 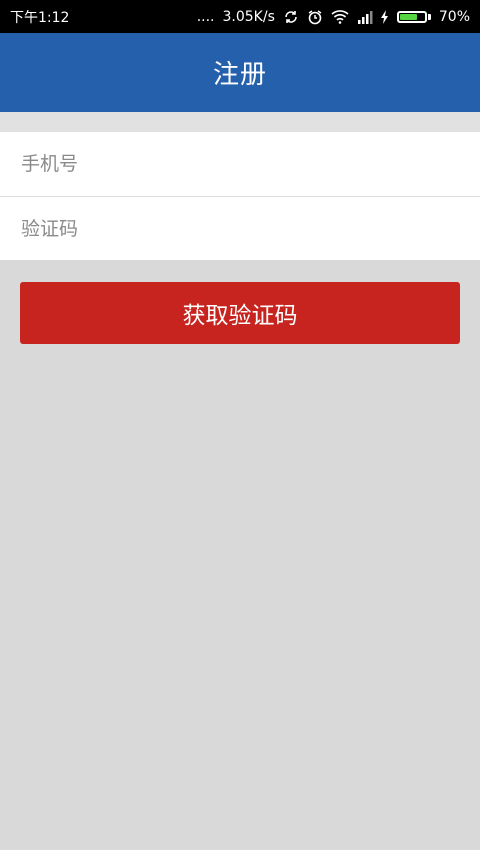 I want to click on battery-percent: 70%, so click(x=454, y=16).